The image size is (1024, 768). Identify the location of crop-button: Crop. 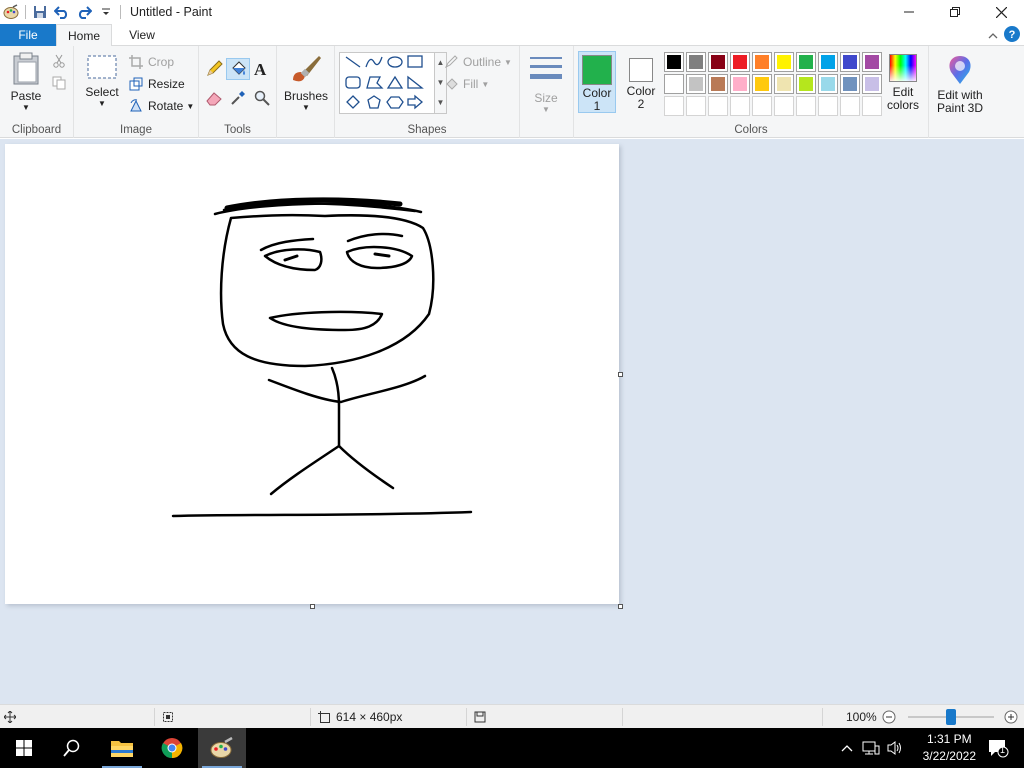
(151, 62).